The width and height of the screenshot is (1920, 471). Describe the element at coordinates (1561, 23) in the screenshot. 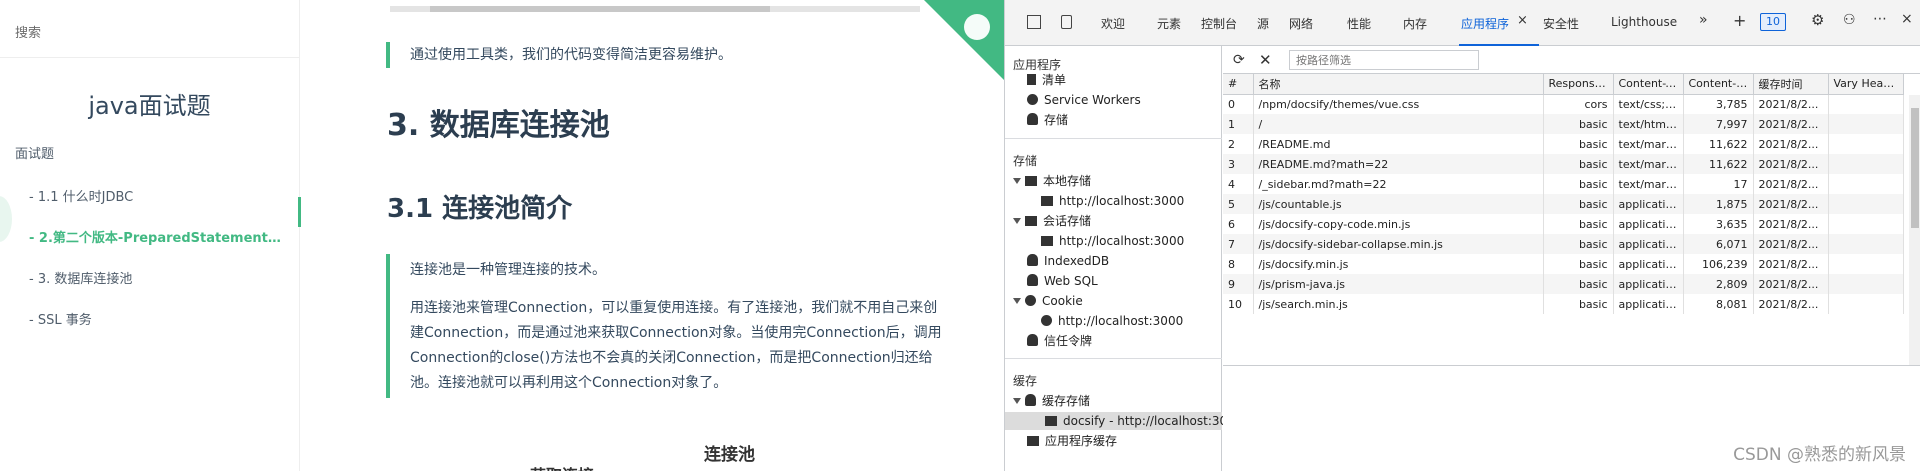

I see `tab-security: 安全性` at that location.